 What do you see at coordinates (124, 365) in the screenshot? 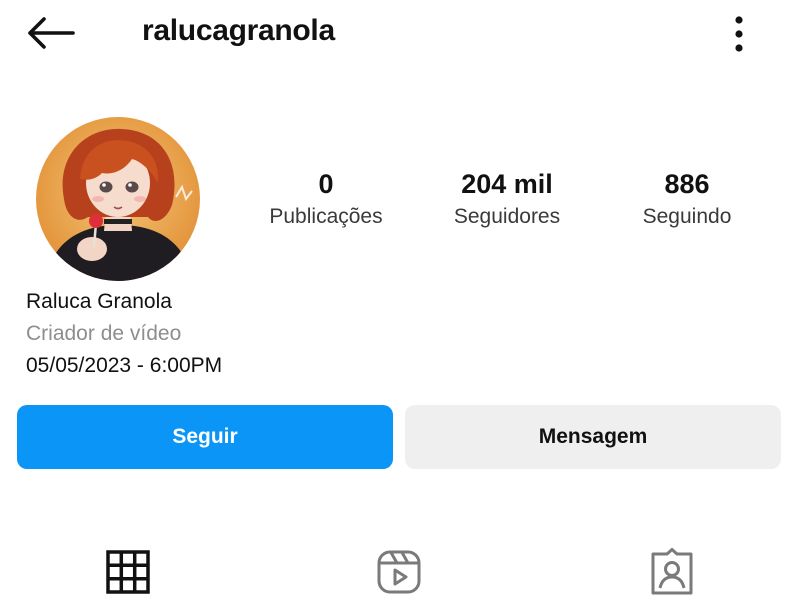
I see `profile-bio-text: 05/05/2023 - 6:00PM` at bounding box center [124, 365].